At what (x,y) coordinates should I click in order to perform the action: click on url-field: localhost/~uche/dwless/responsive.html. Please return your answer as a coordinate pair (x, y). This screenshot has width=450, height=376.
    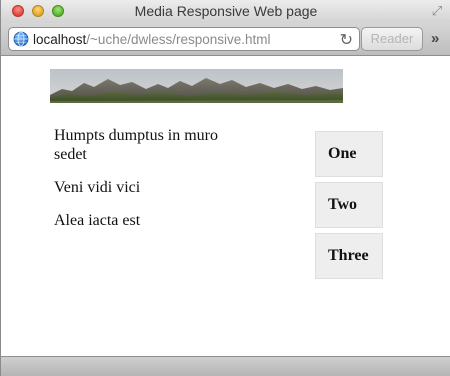
    Looking at the image, I should click on (152, 39).